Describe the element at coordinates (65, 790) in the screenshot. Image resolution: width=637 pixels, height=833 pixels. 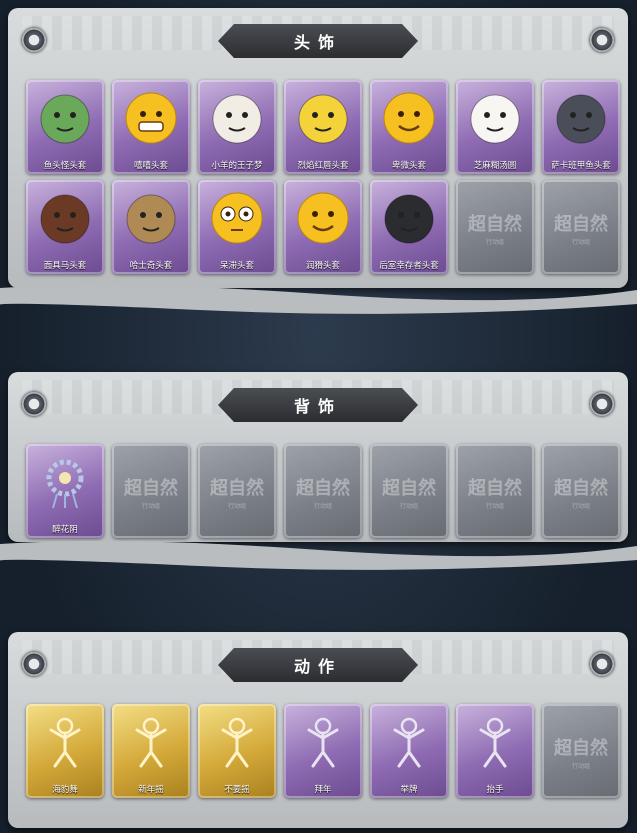
I see `item-label: 海豹舞` at that location.